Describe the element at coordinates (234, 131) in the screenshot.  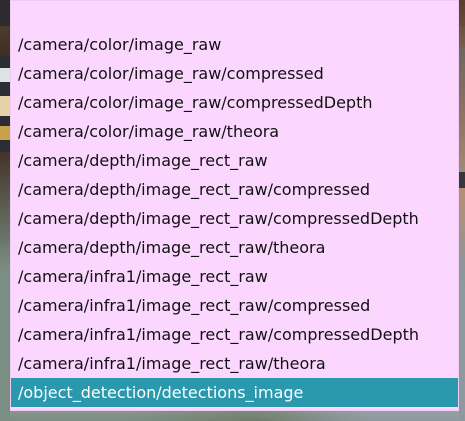
I see `topic-option: /camera/color/image_raw/theora` at that location.